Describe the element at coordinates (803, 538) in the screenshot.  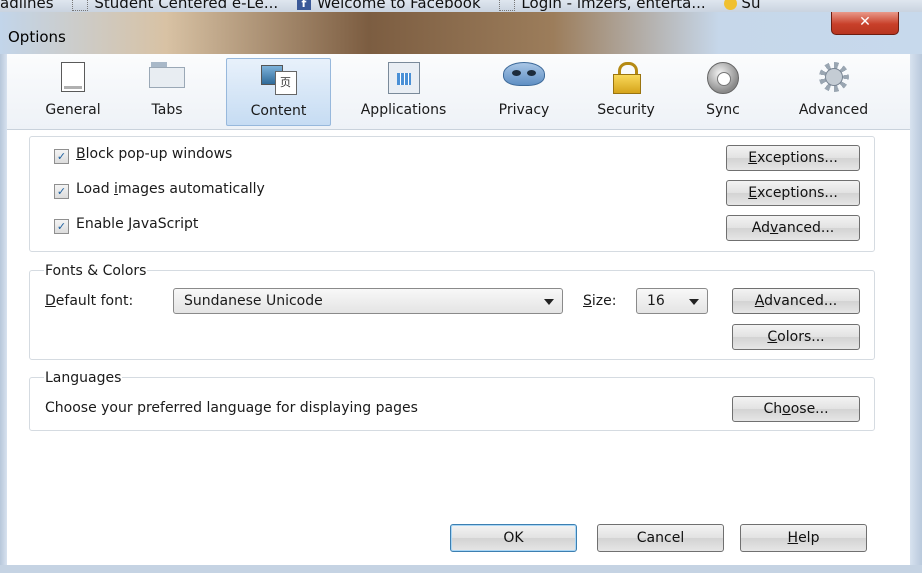
I see `help-button: Help` at that location.